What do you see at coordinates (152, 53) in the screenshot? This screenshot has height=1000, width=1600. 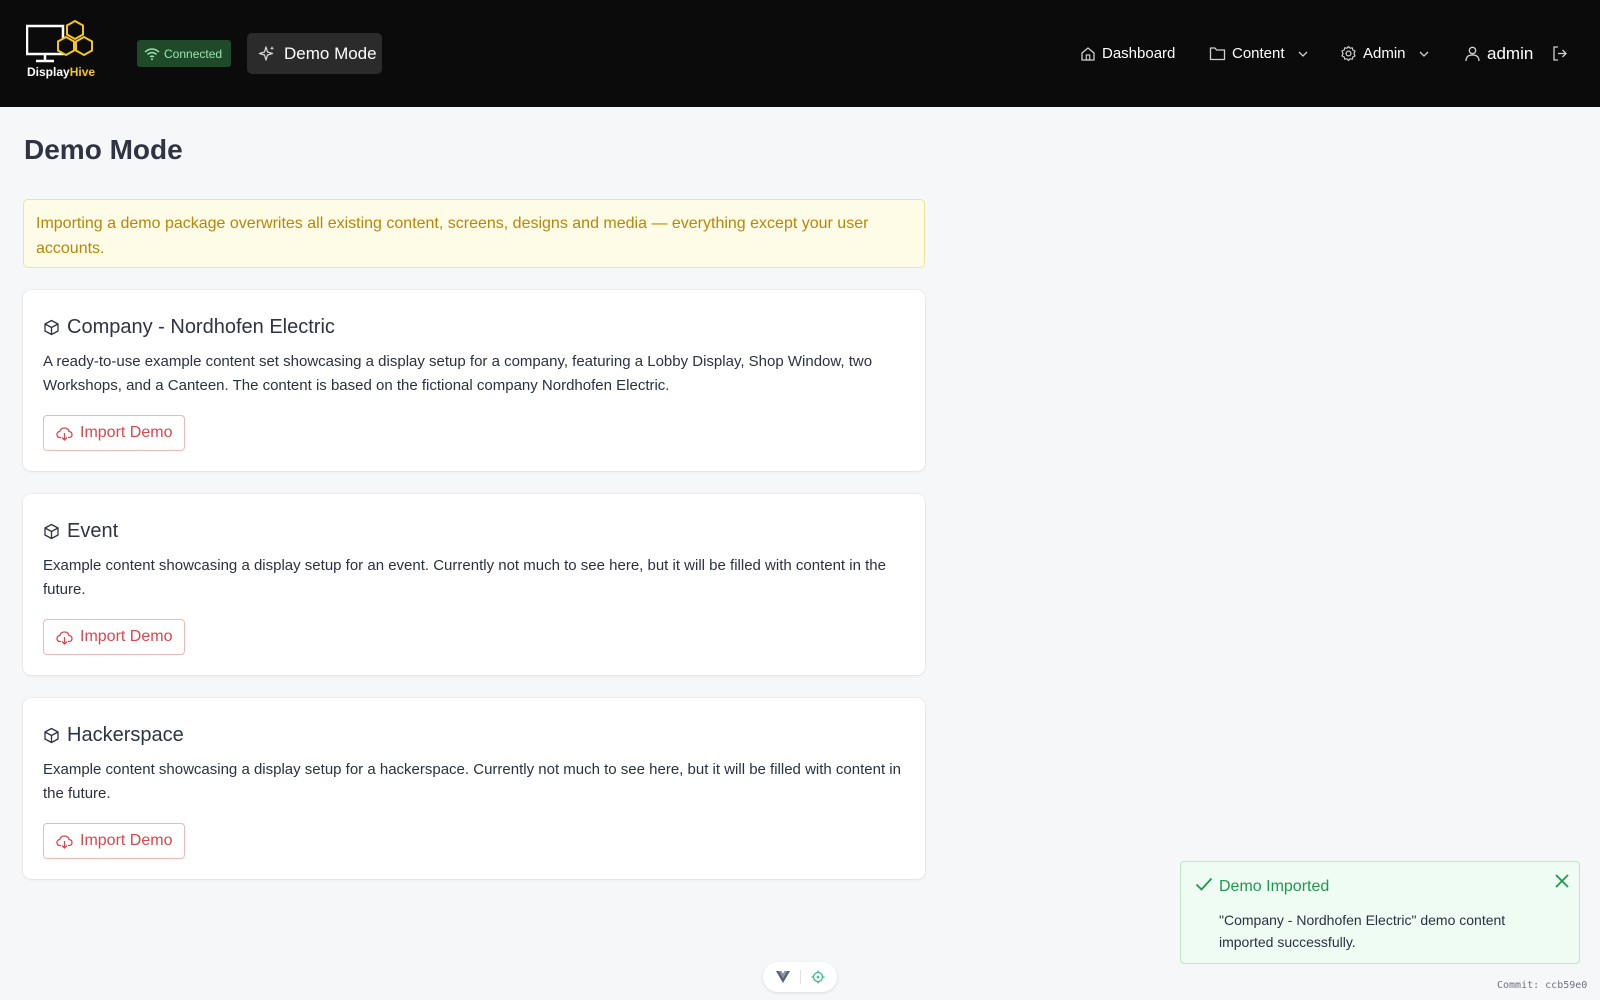 I see `wifi-icon` at bounding box center [152, 53].